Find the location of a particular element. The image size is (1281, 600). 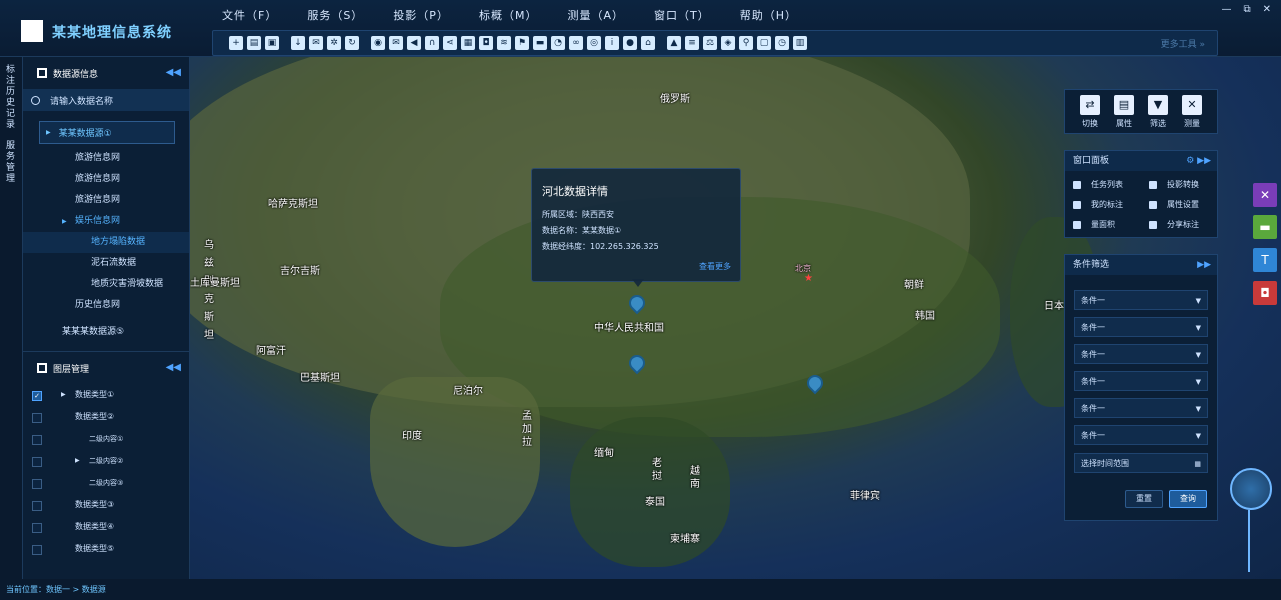

measure-area-item: 量面积 is located at coordinates (1094, 224).